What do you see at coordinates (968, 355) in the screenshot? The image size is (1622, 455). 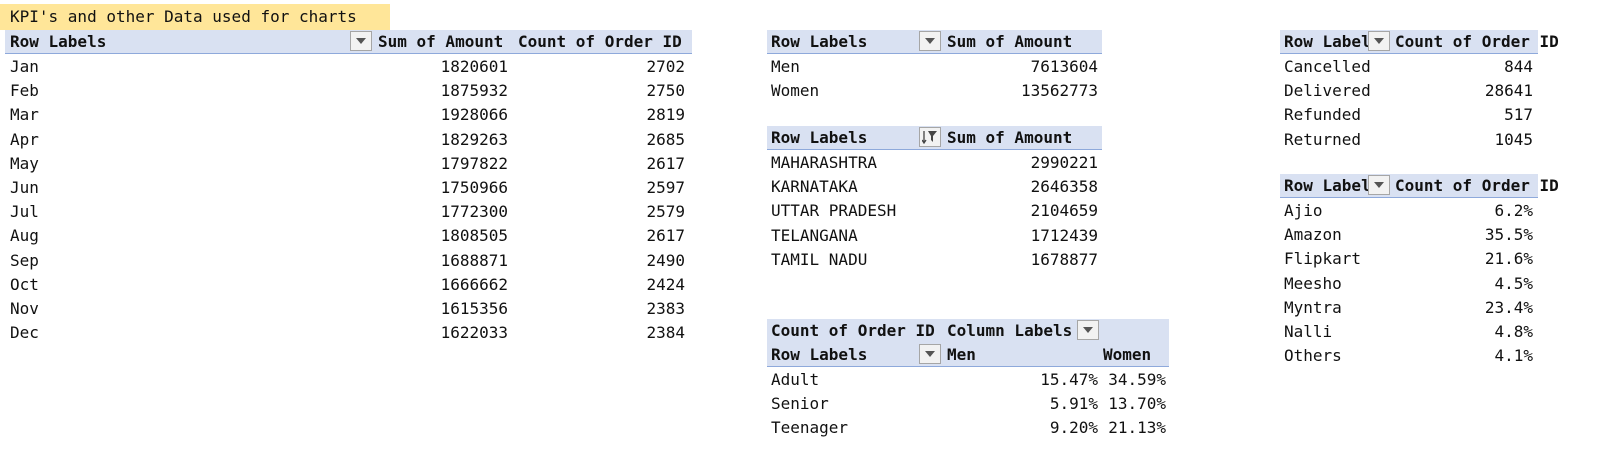 I see `age-header-row-2: Row Labels Men Women` at bounding box center [968, 355].